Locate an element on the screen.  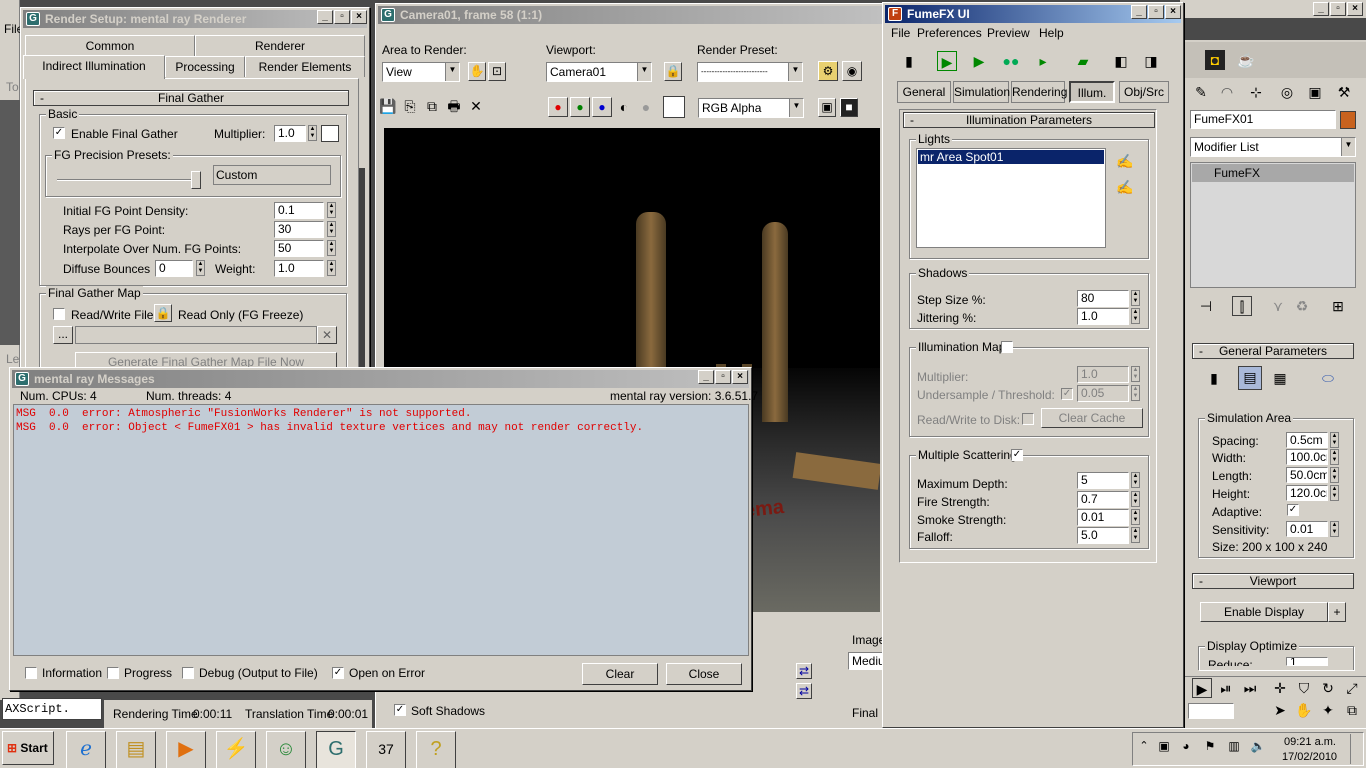
render-setup-icon: ⚙ is located at coordinates (828, 71).